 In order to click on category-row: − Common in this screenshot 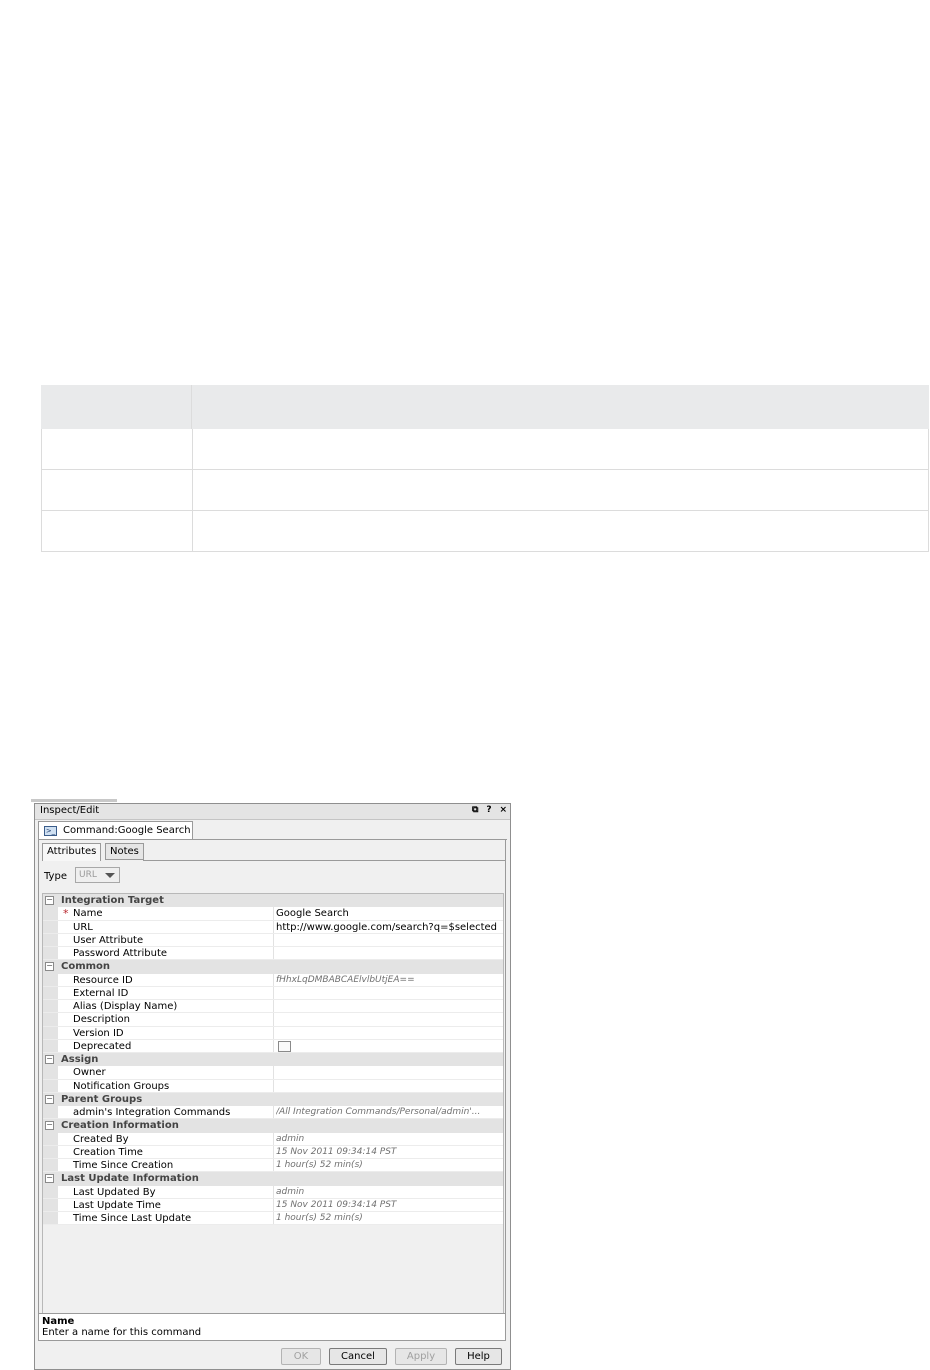, I will do `click(273, 967)`.